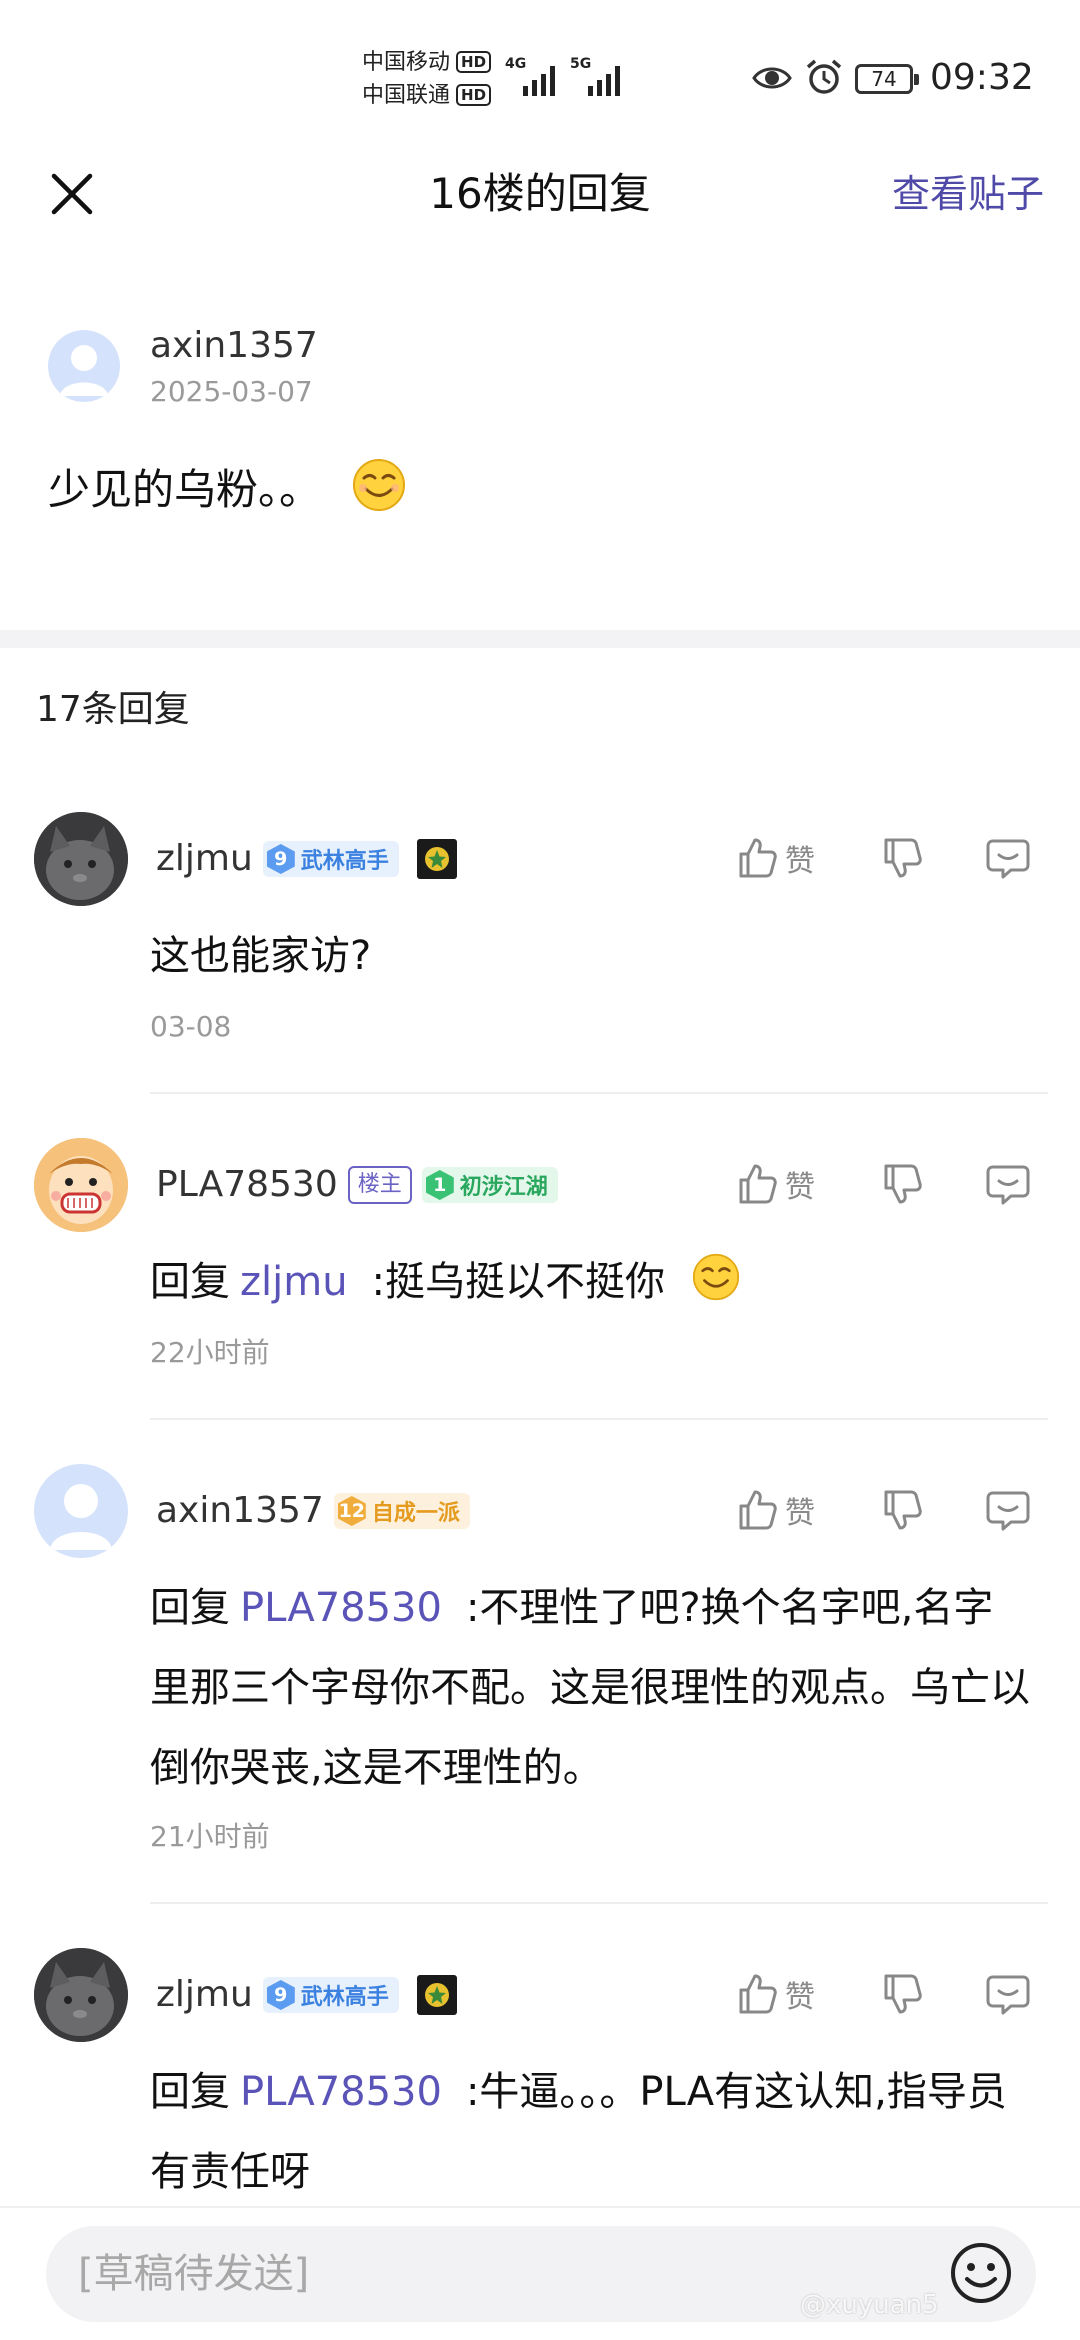 The image size is (1080, 2340). What do you see at coordinates (981, 2273) in the screenshot?
I see `emoji-button-icon` at bounding box center [981, 2273].